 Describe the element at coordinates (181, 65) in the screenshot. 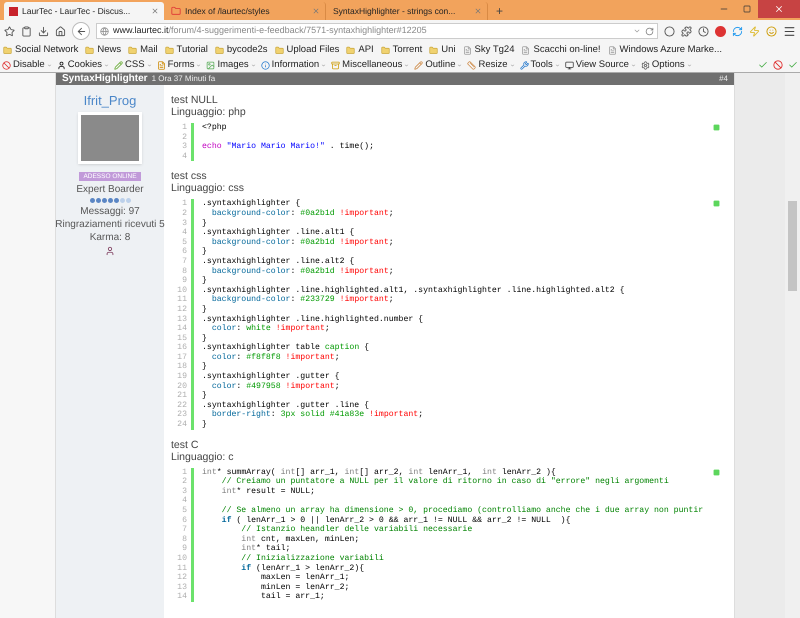

I see `toolbar-menu: Forms` at that location.